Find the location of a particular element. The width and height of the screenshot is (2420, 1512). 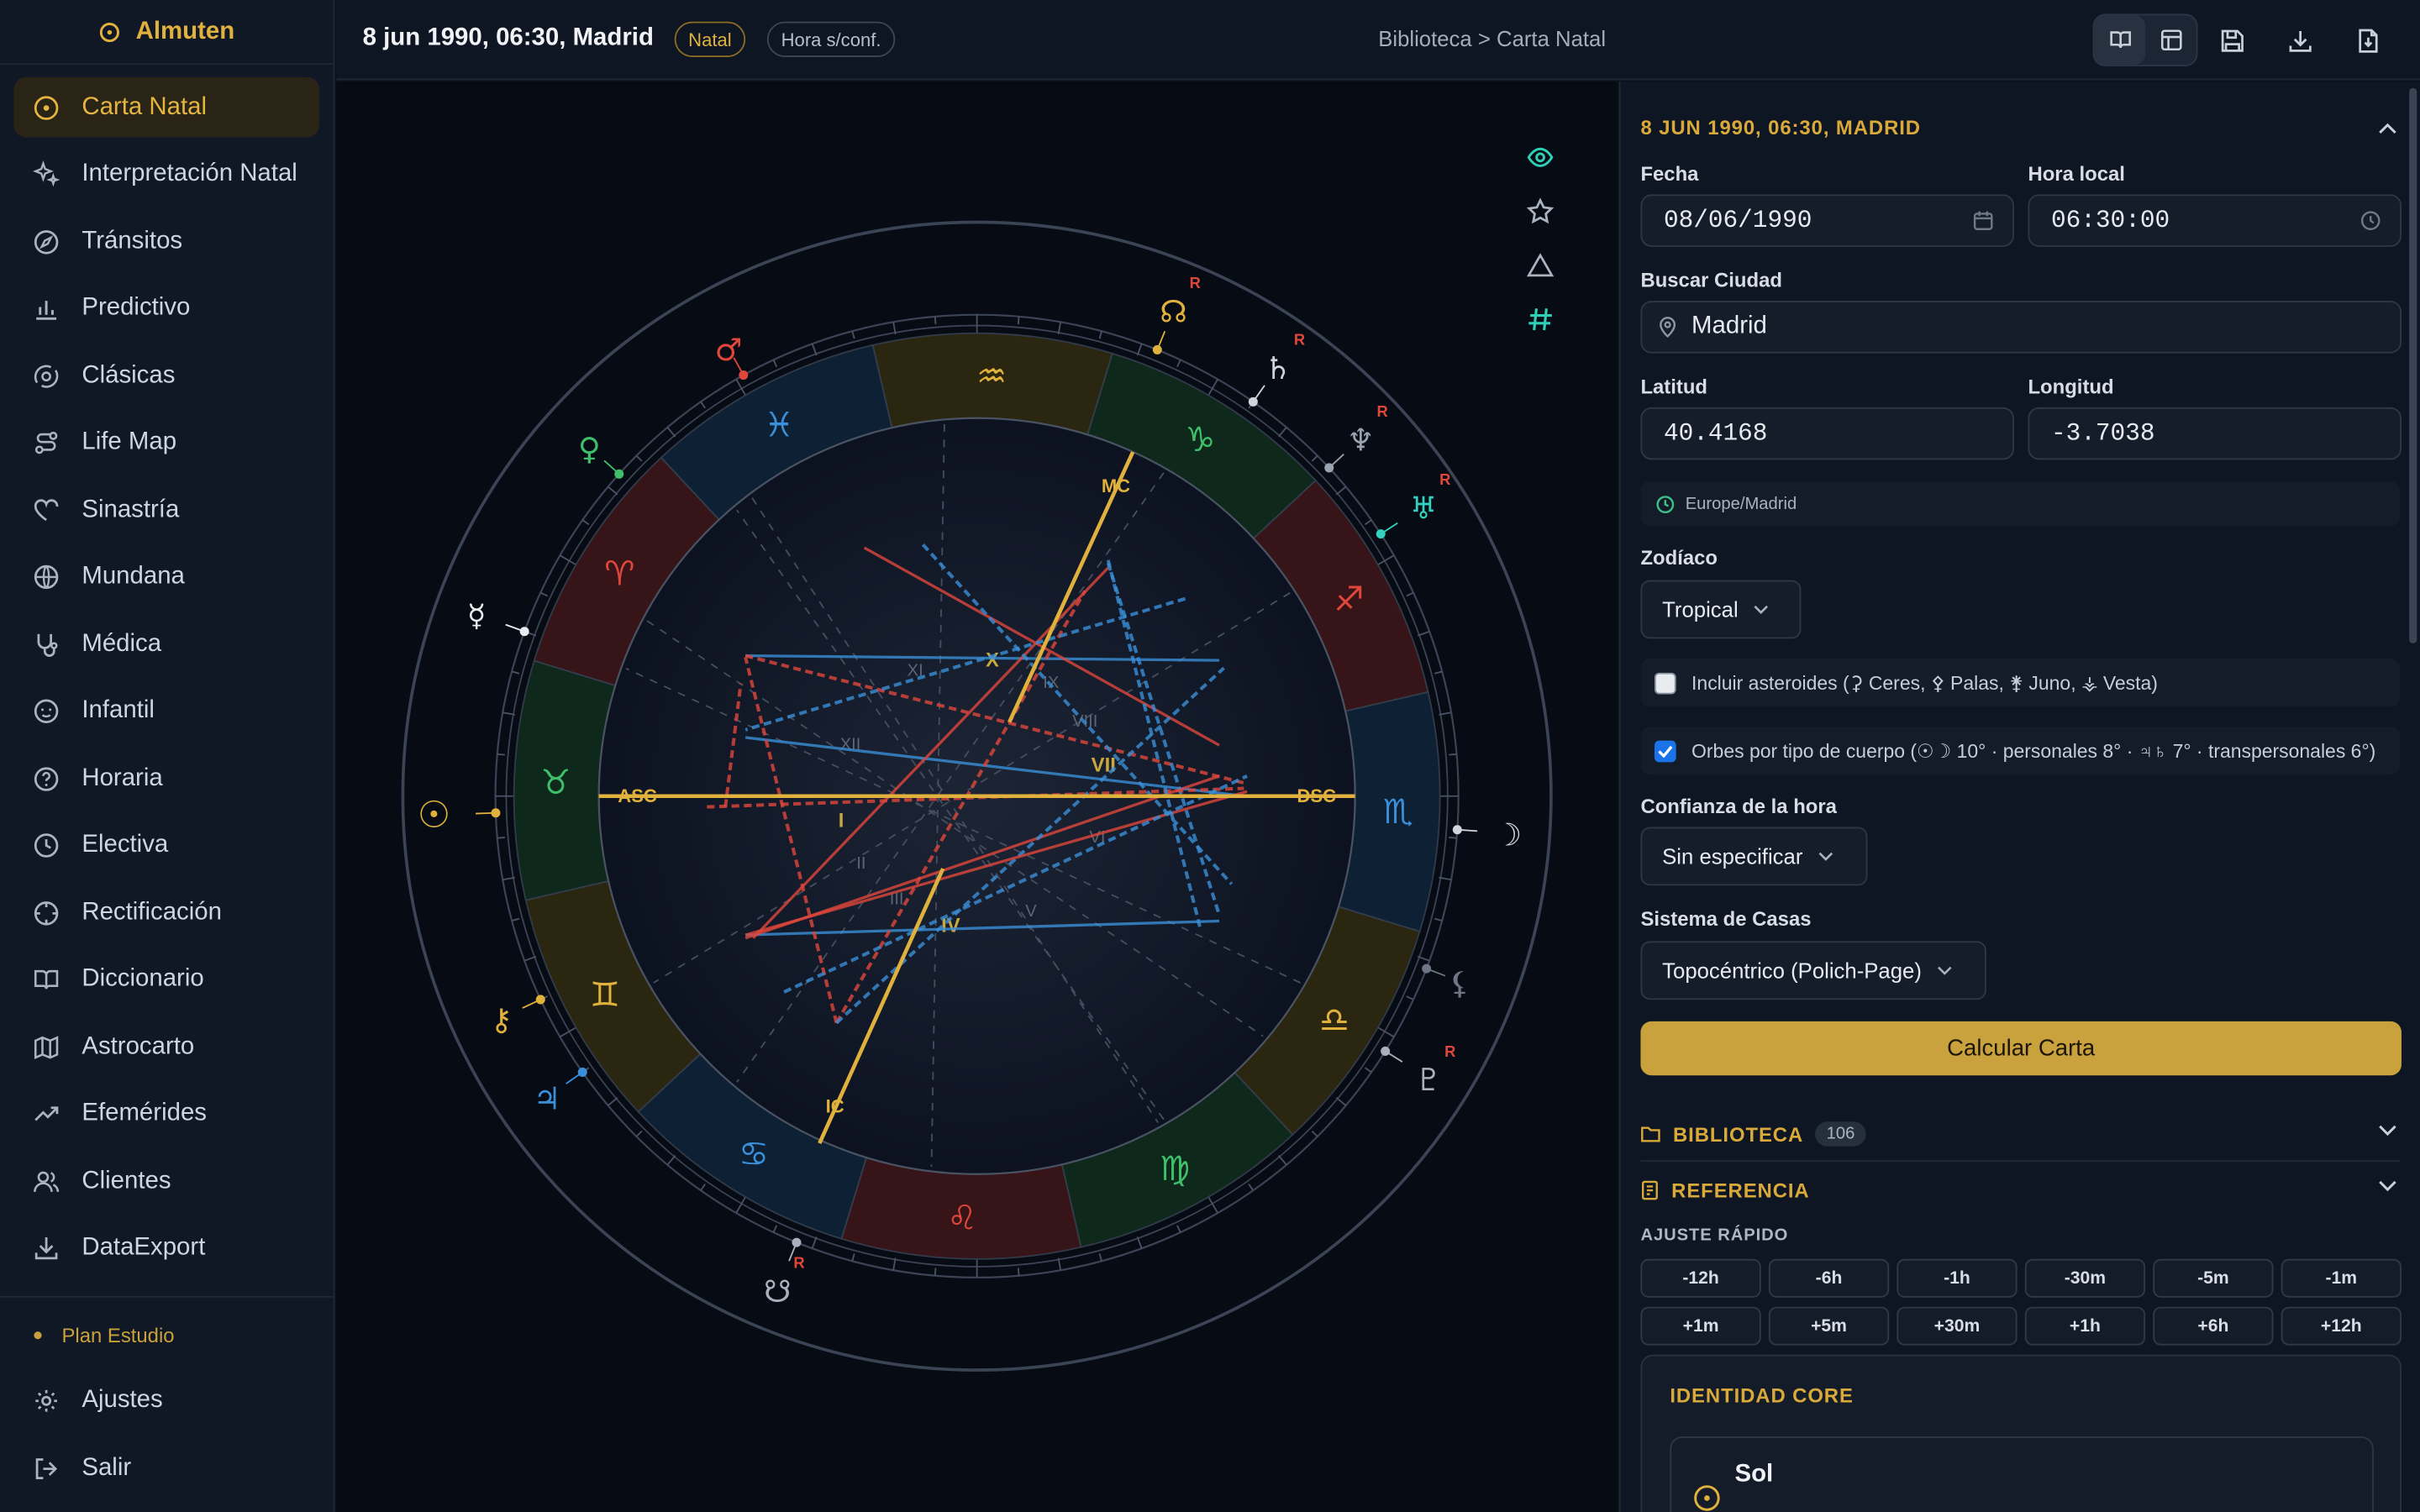

sidebar-item-astrocarto: Astrocarto is located at coordinates (167, 1046).